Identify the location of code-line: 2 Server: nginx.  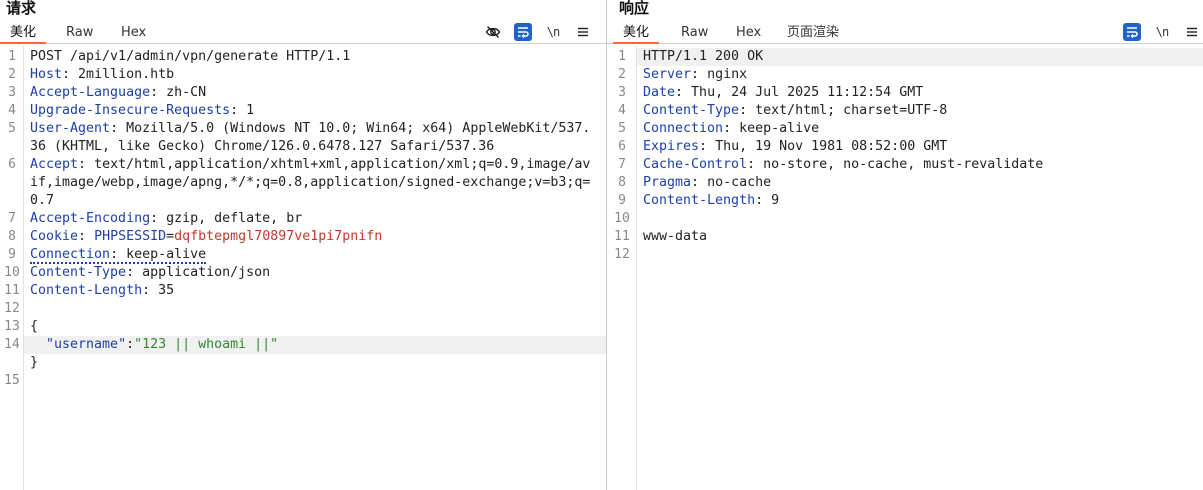
(683, 74).